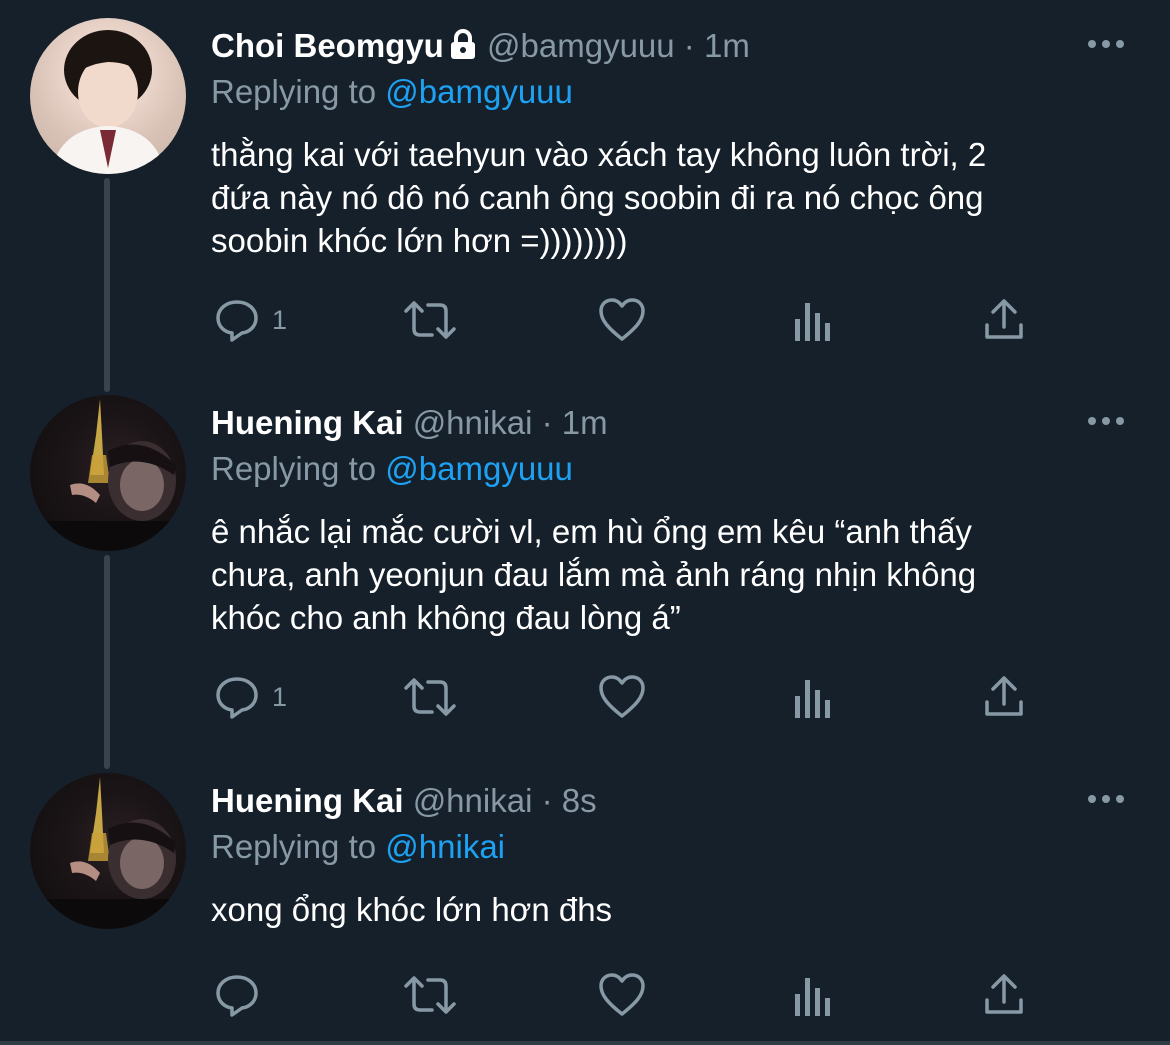  Describe the element at coordinates (419, 240) in the screenshot. I see `tweet-text-line: soobin khóc lớn hơn =))))))))` at that location.